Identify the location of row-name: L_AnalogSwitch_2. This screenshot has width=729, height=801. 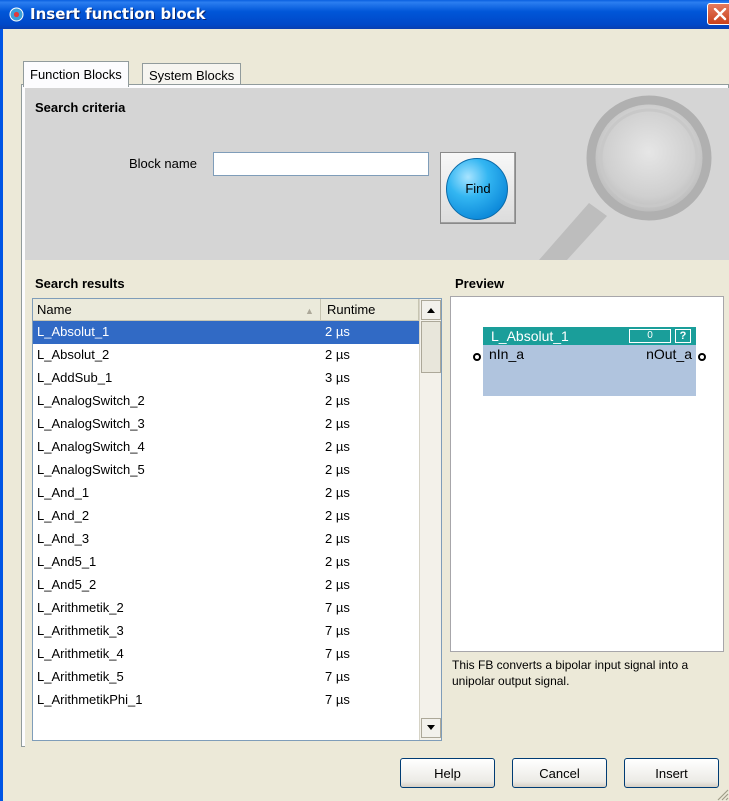
(91, 400).